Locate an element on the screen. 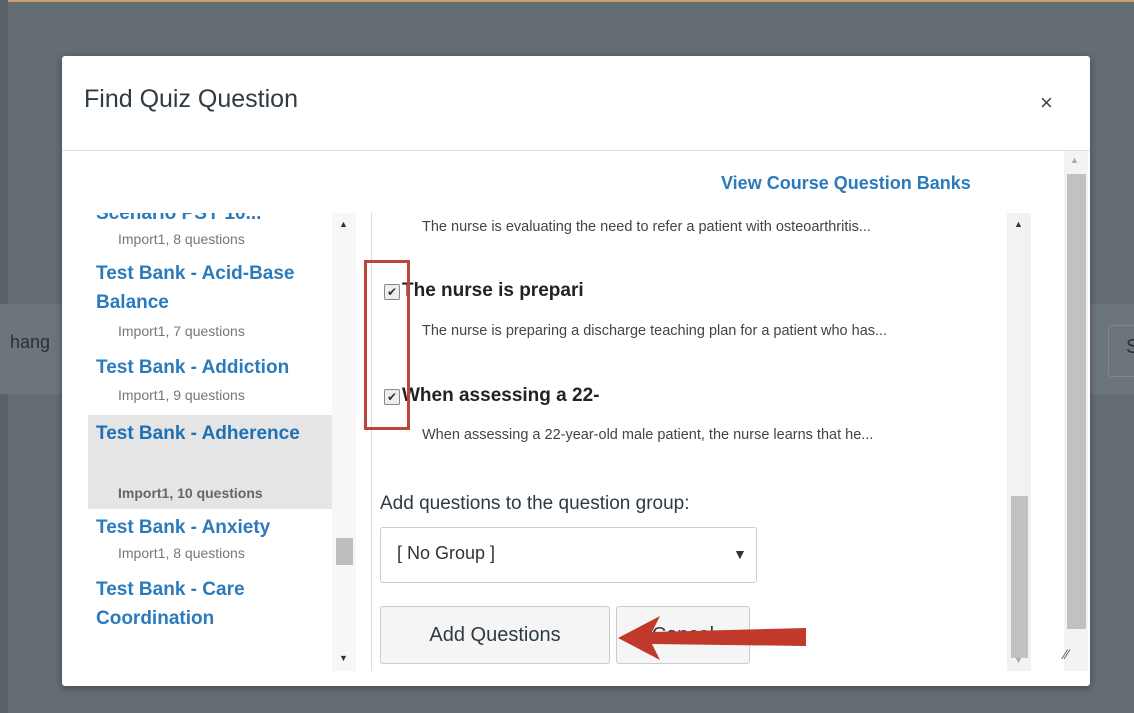  questions-scrollbar: ▲ ▼ is located at coordinates (1019, 442).